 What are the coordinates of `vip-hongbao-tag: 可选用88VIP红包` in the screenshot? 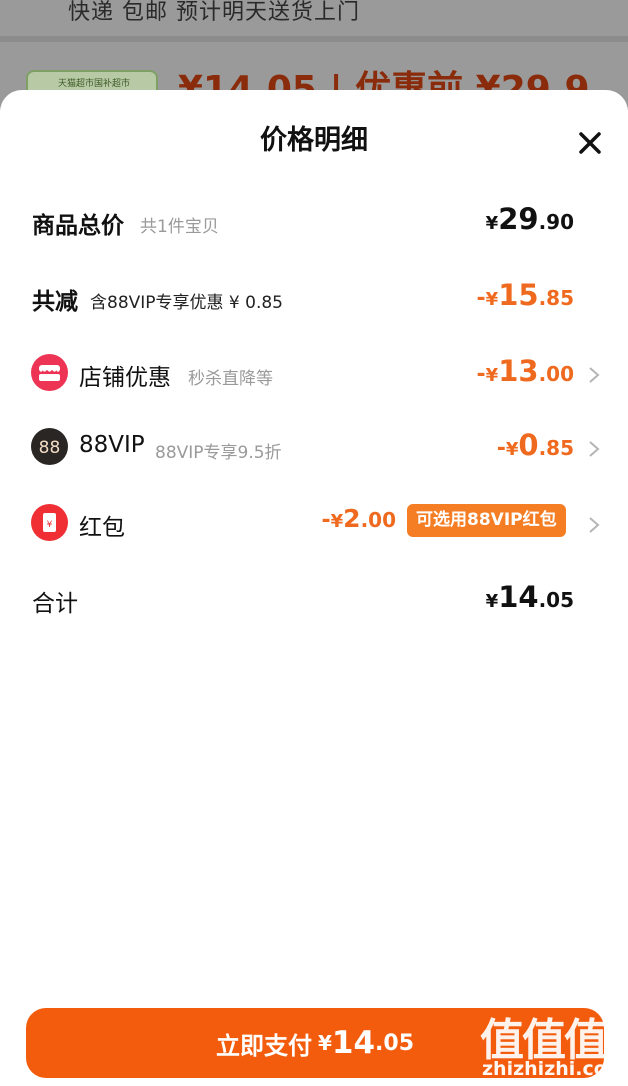 It's located at (486, 520).